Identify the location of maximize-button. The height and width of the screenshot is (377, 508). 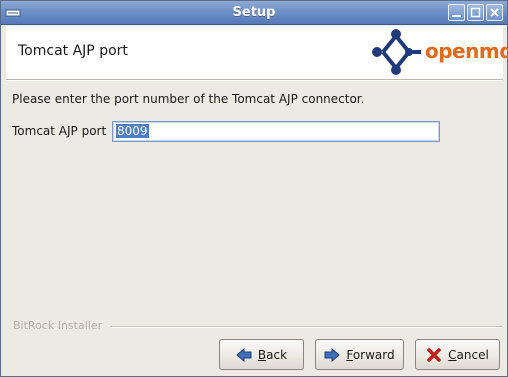
(475, 12).